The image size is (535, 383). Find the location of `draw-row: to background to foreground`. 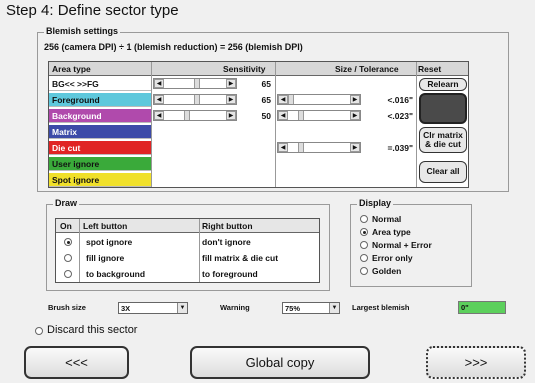

draw-row: to background to foreground is located at coordinates (187, 274).